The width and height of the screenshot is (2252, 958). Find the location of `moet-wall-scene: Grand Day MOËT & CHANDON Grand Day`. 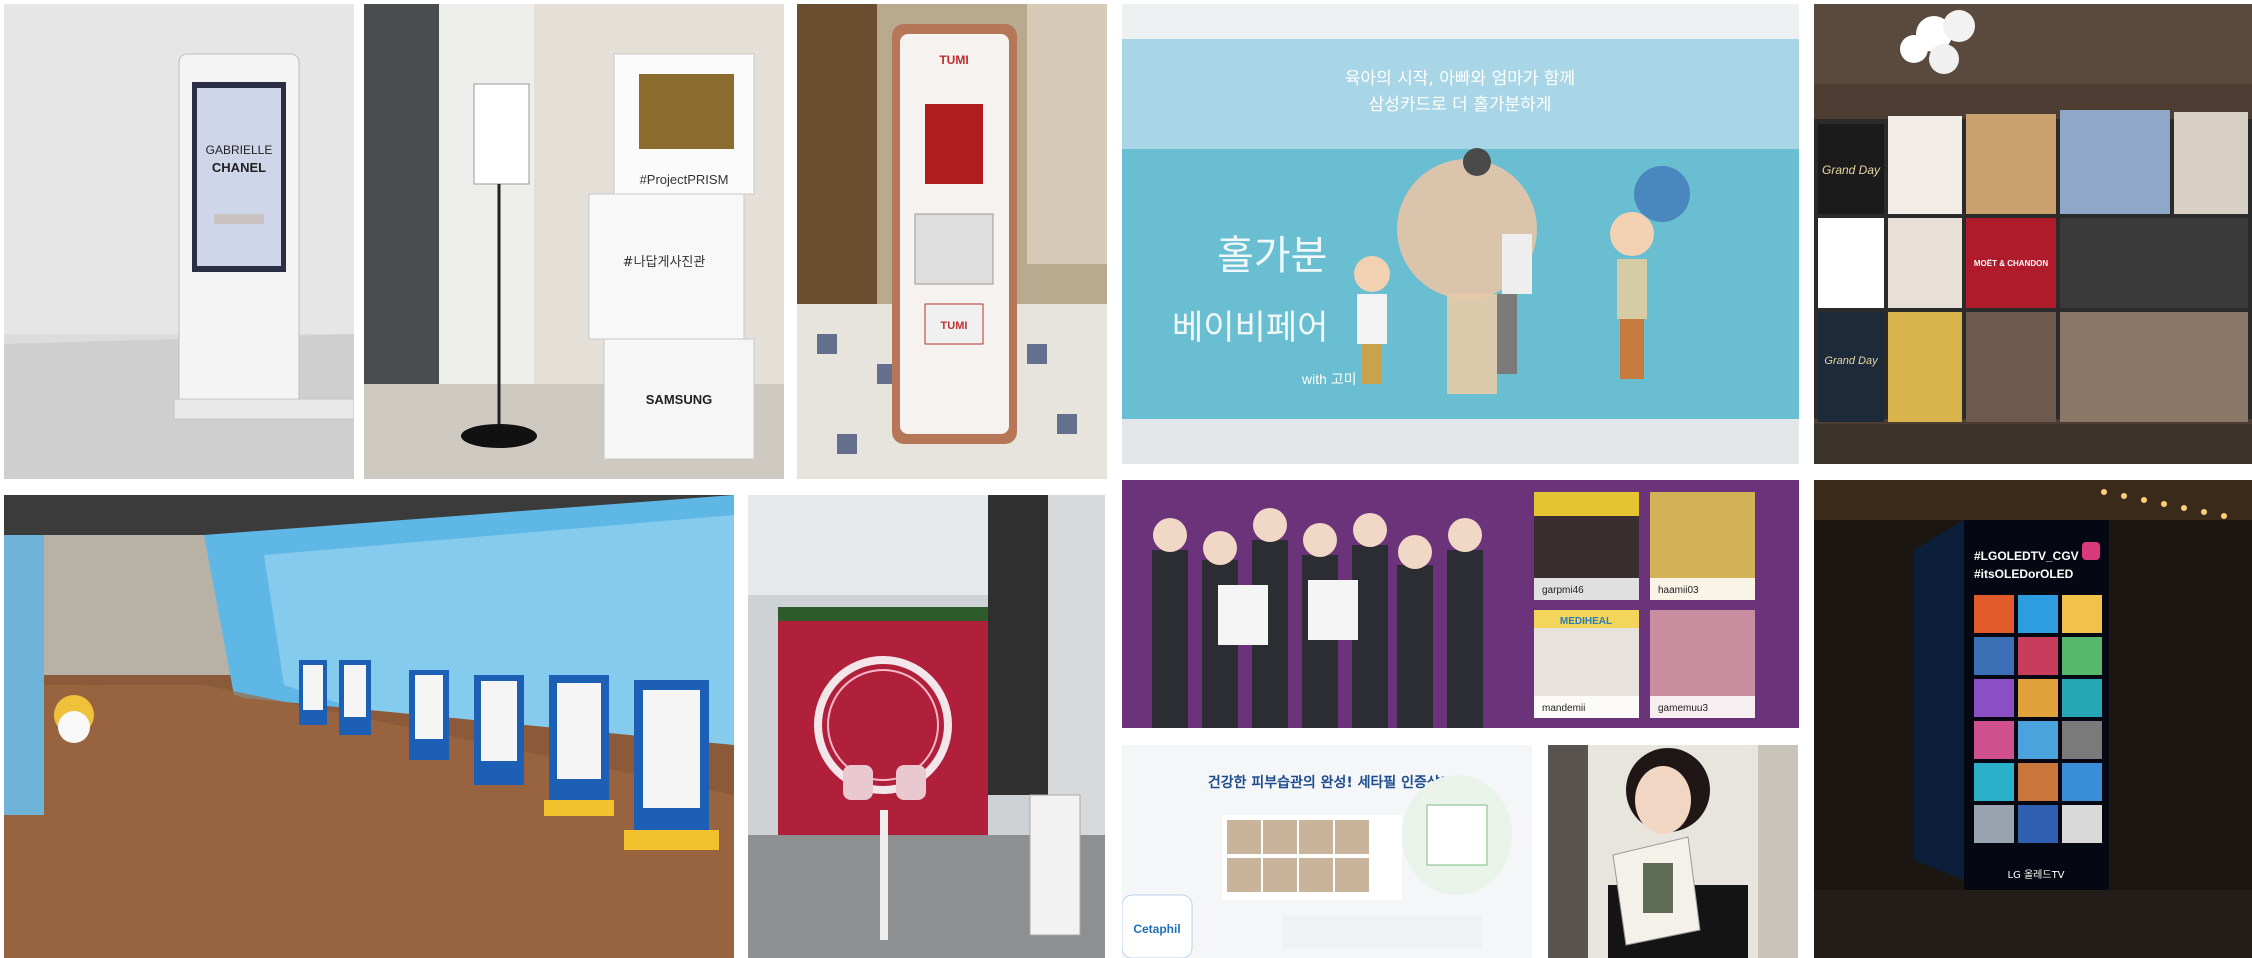

moet-wall-scene: Grand Day MOËT & CHANDON Grand Day is located at coordinates (2033, 234).